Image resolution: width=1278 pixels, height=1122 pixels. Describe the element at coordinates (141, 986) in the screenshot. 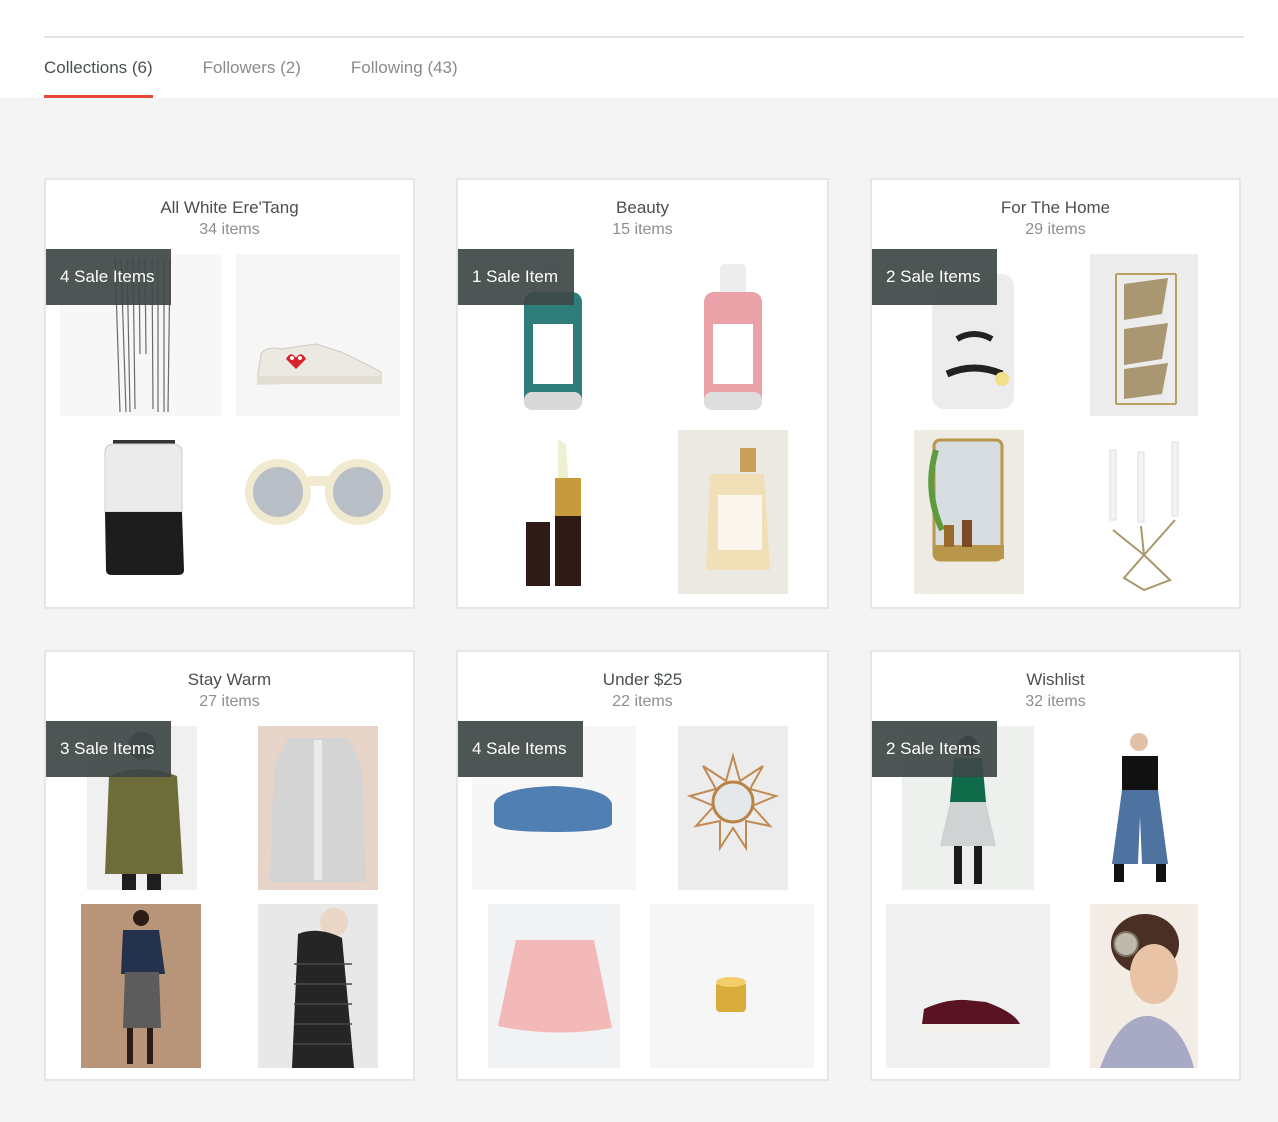

I see `navy-sweater-skirt-image` at that location.